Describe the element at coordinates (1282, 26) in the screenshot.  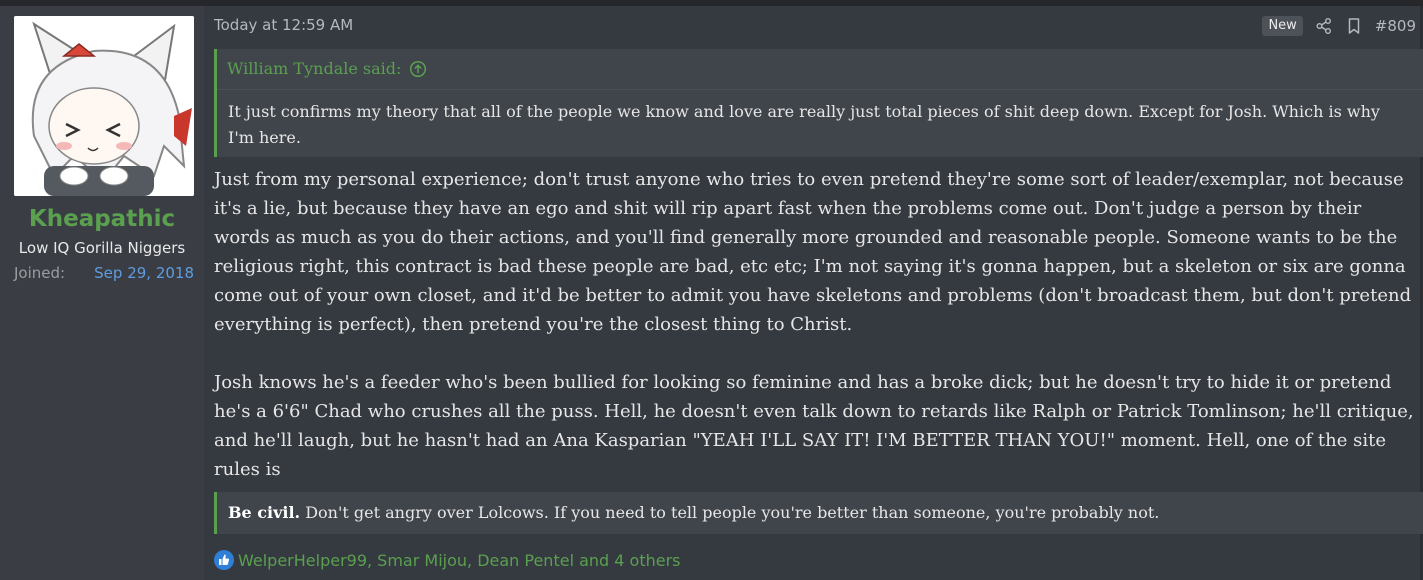
I see `new-badge: New` at that location.